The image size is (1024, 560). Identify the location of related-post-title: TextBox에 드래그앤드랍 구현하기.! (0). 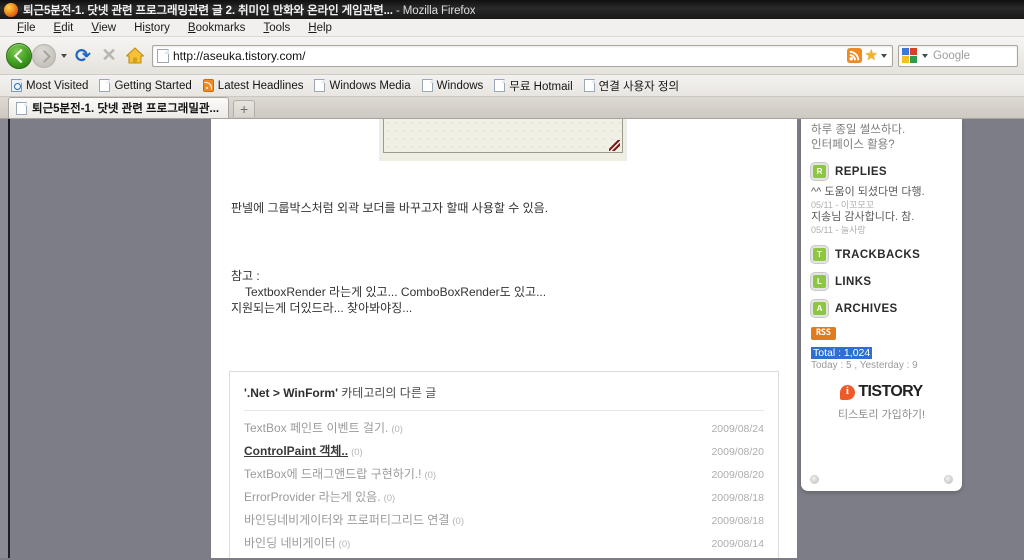
(340, 473).